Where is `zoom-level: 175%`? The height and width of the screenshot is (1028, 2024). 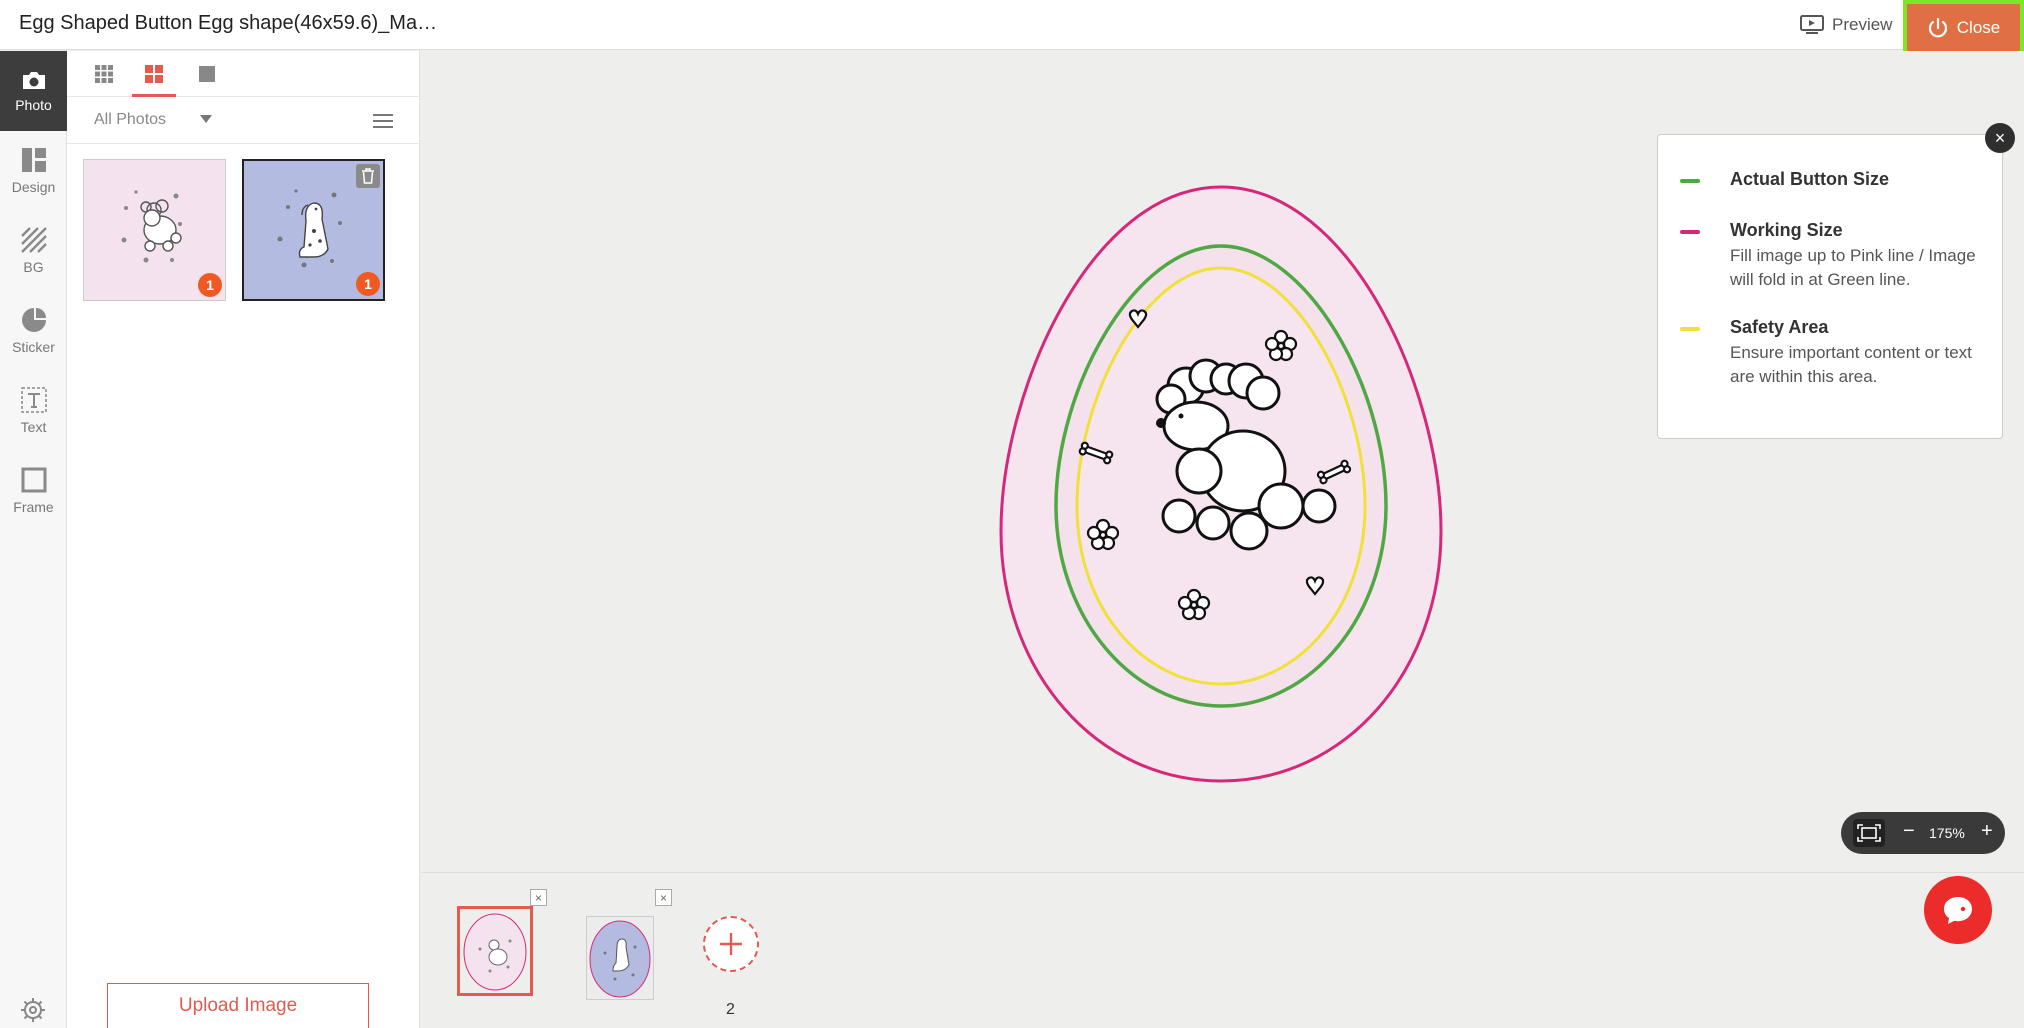
zoom-level: 175% is located at coordinates (1947, 833).